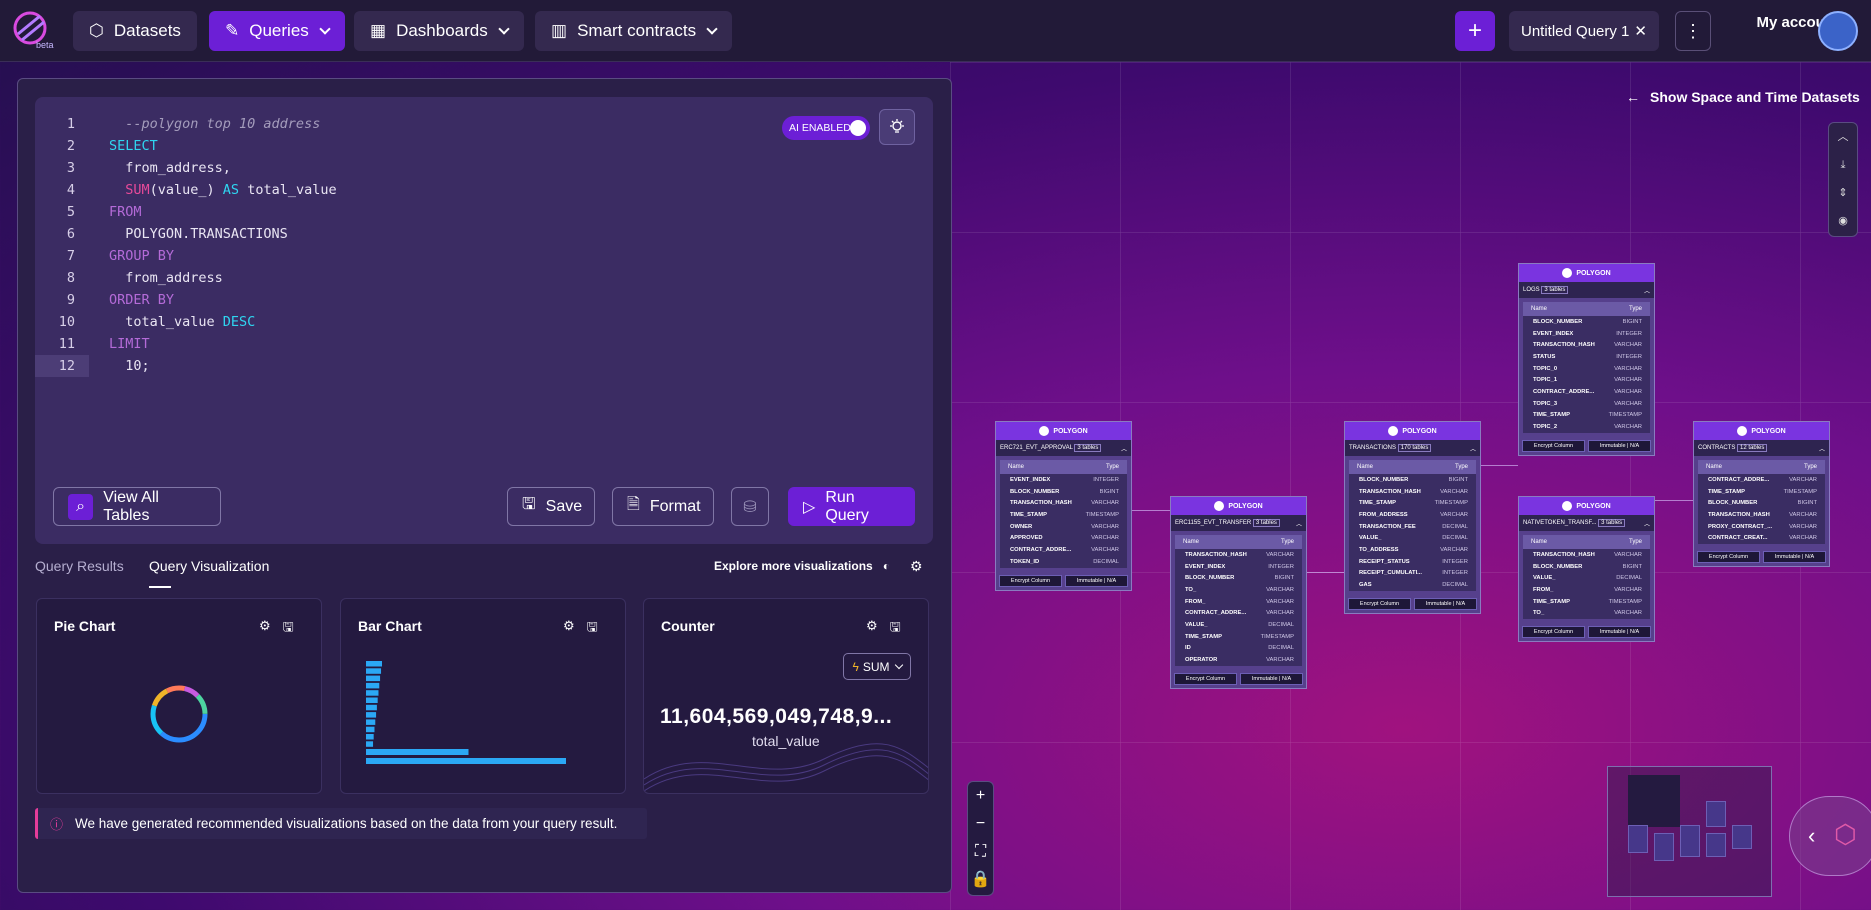  Describe the element at coordinates (1584, 31) in the screenshot. I see `query-tab: Untitled Query 1 ✕` at that location.